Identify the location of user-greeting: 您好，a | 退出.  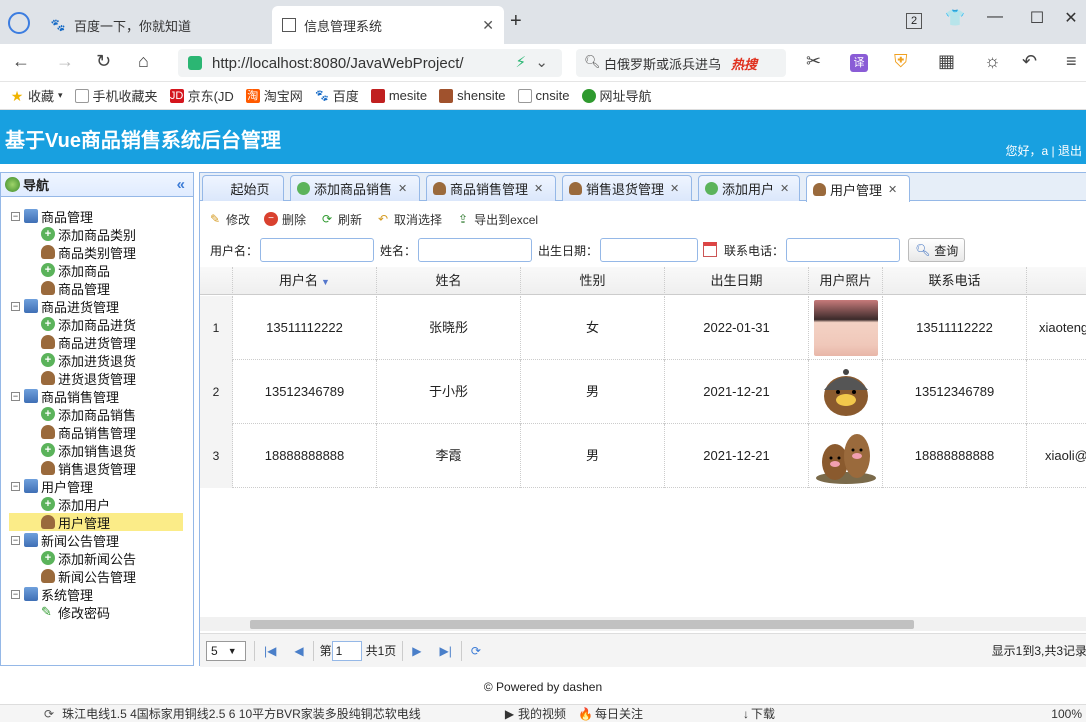
(1044, 150).